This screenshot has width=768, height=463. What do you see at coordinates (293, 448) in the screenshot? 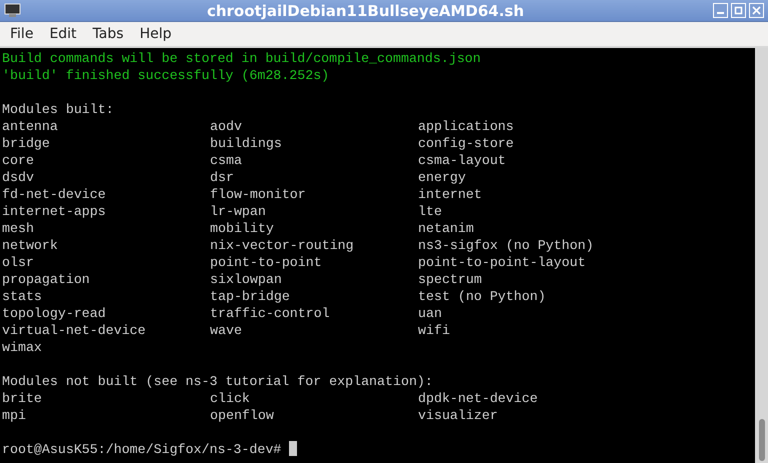
I see `text-cursor` at bounding box center [293, 448].